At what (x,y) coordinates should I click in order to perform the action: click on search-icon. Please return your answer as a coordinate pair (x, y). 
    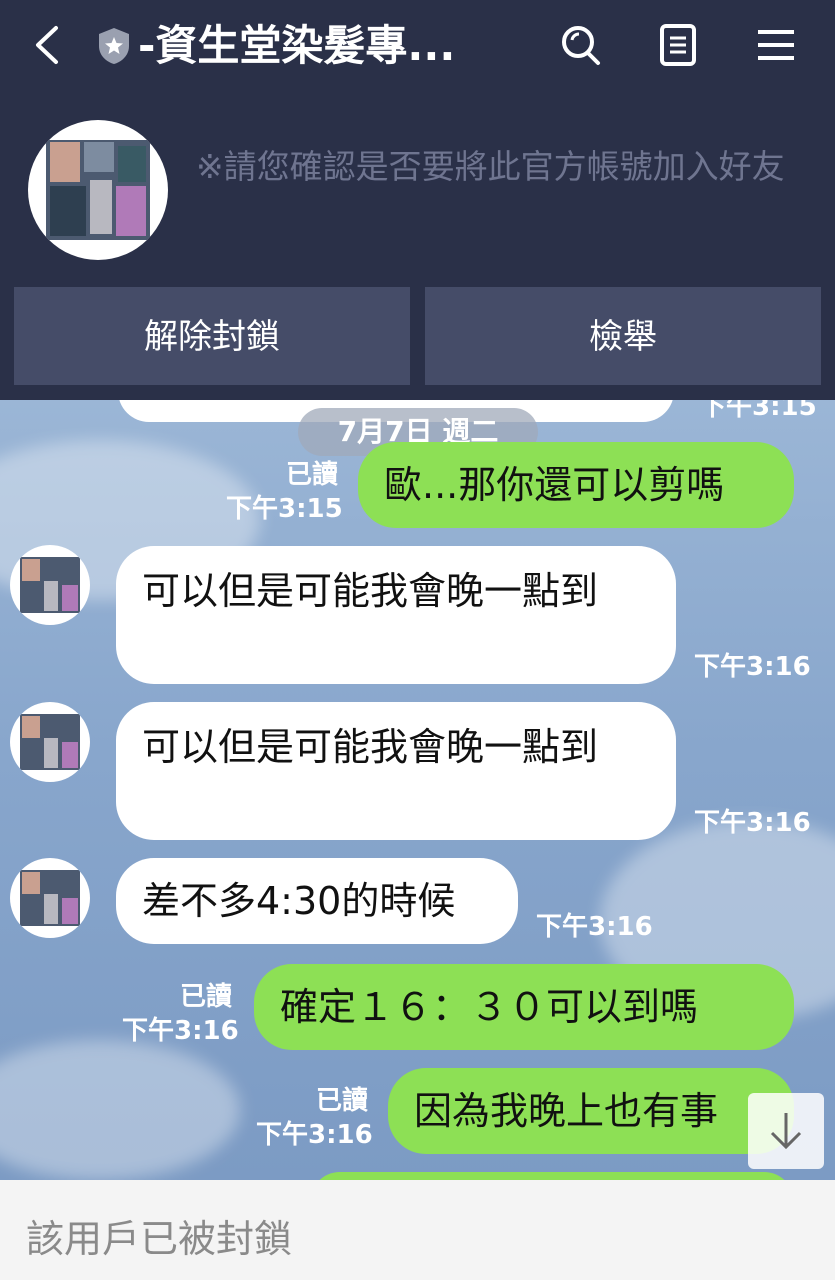
    Looking at the image, I should click on (580, 45).